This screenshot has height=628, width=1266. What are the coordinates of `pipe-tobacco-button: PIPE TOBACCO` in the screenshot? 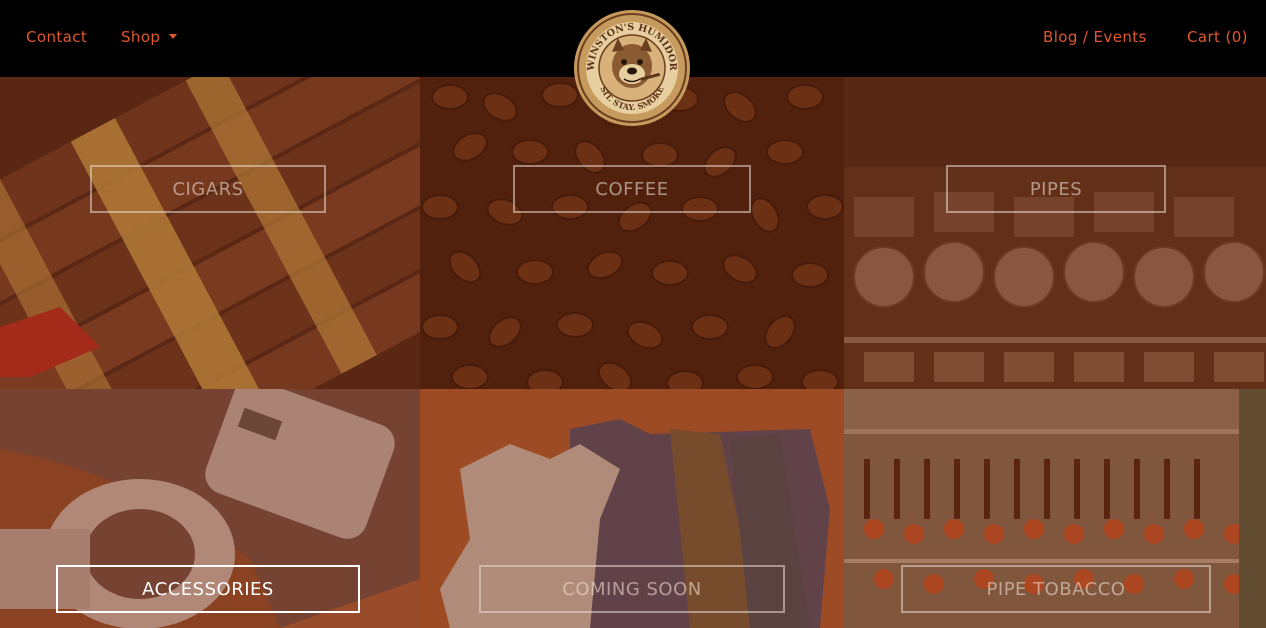 It's located at (1056, 589).